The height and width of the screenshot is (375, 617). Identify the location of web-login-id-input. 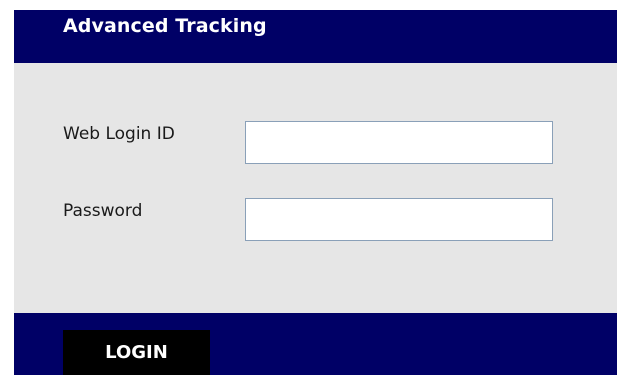
(399, 142).